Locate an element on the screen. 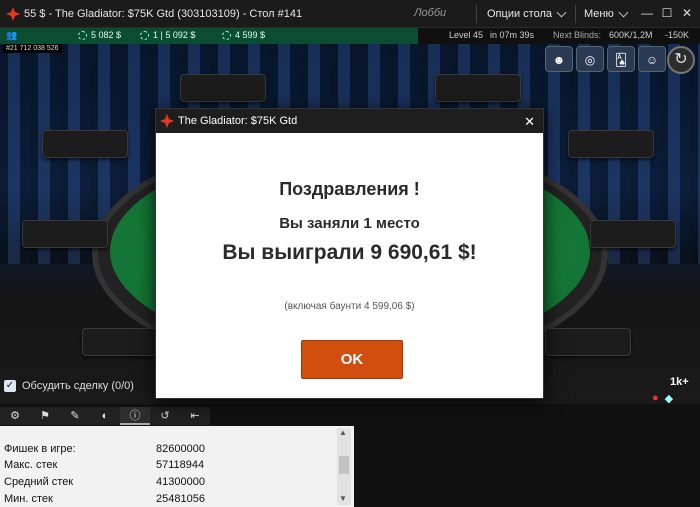 This screenshot has height=507, width=700. bottom-right-icons: ● ◆ is located at coordinates (662, 398).